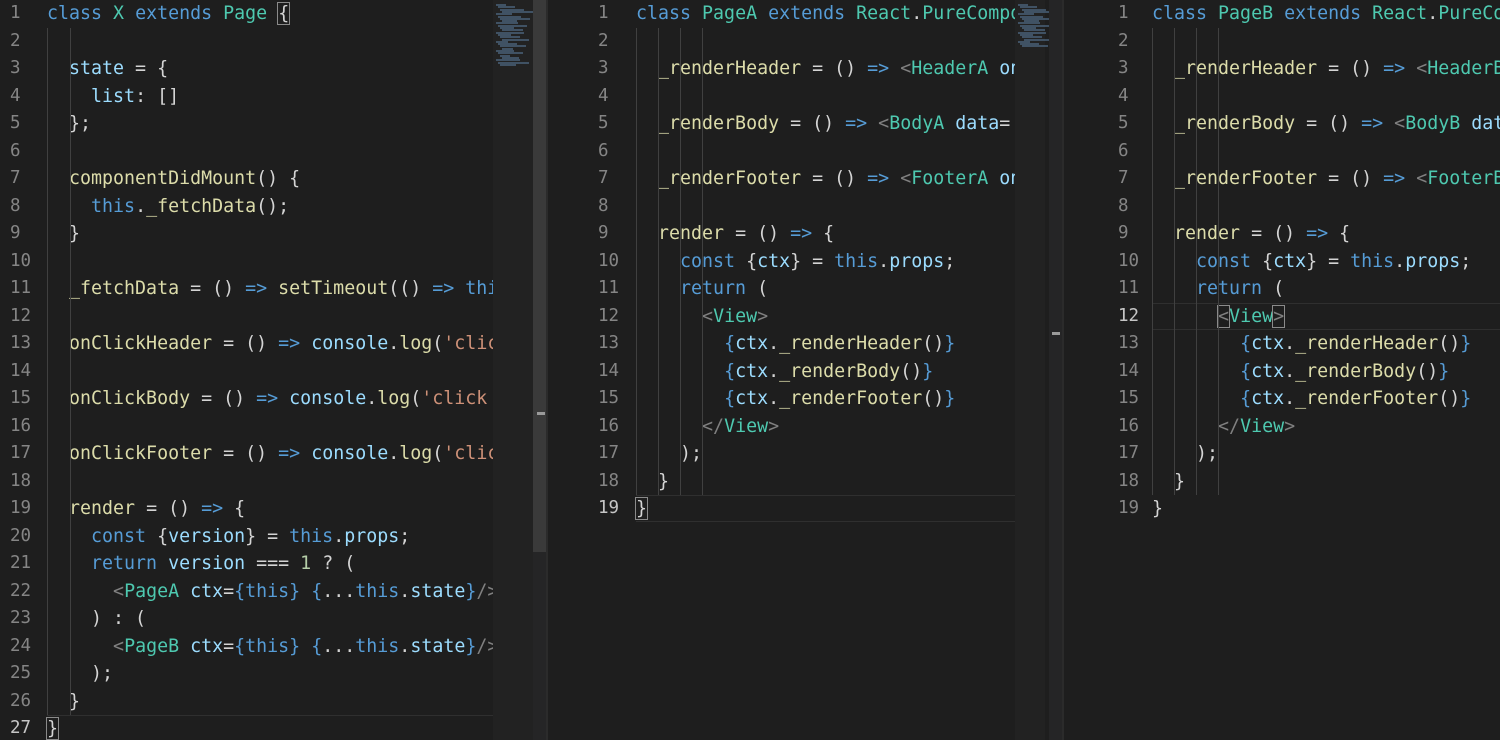 The width and height of the screenshot is (1500, 740). I want to click on code-line: 3 _renderHeader = () => <HeaderB, so click(1281, 69).